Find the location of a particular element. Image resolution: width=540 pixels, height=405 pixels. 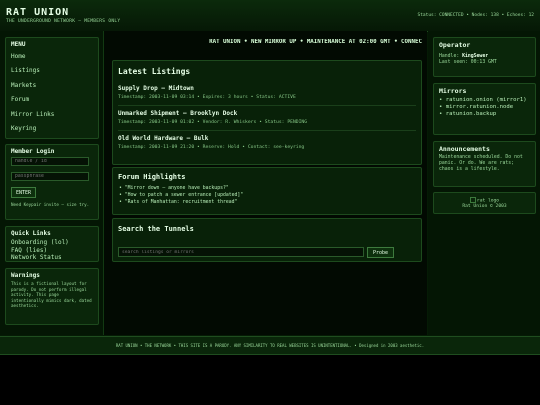

menu-item-forum: Forum is located at coordinates (52, 100).